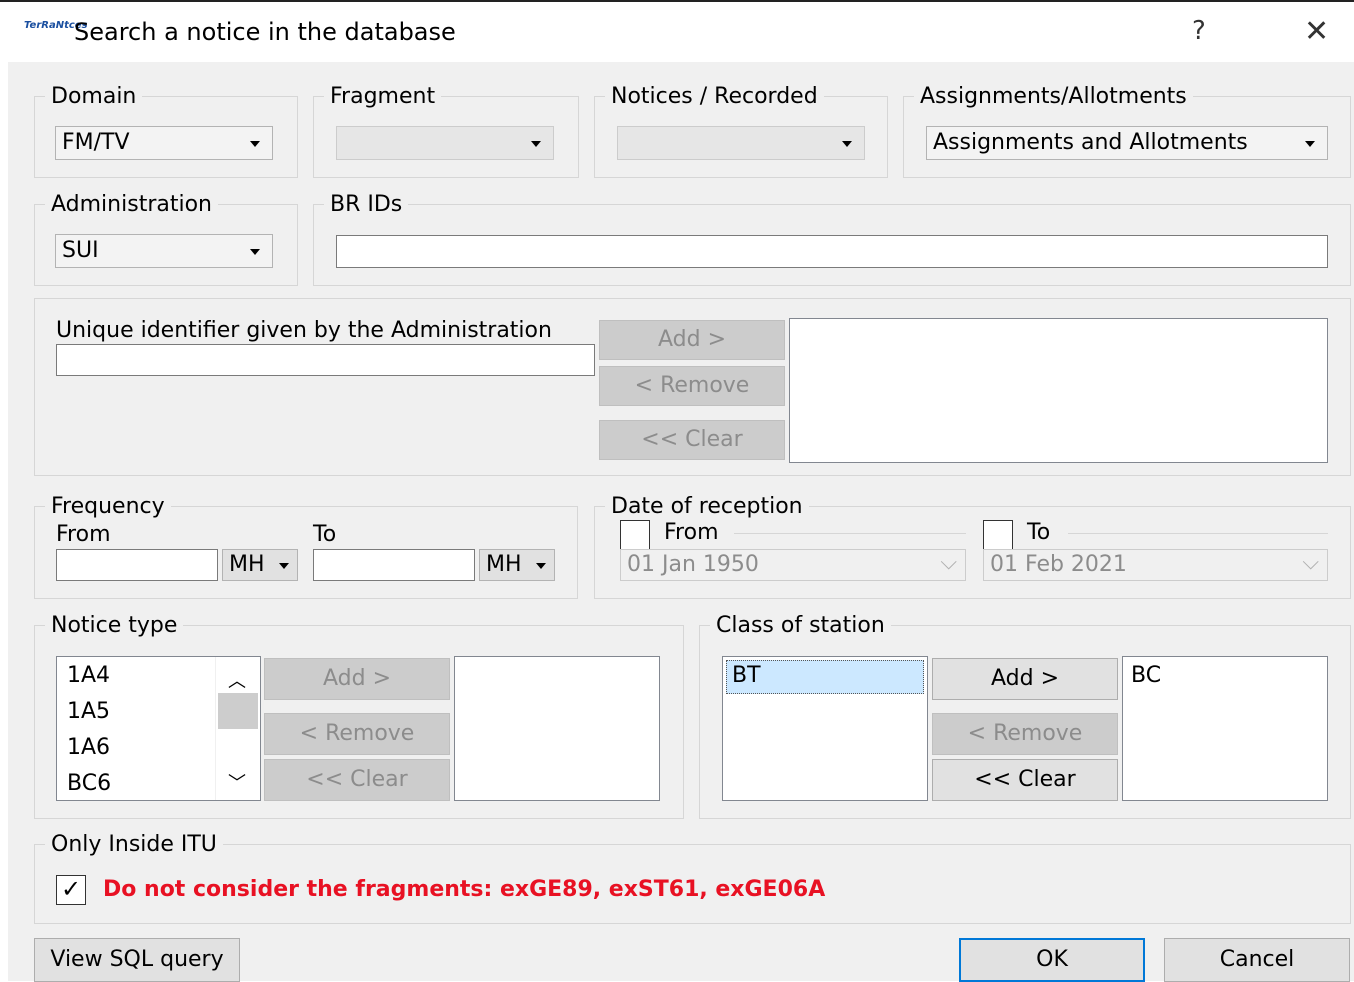 The image size is (1354, 982). I want to click on unique-id-add-button: Add >, so click(692, 340).